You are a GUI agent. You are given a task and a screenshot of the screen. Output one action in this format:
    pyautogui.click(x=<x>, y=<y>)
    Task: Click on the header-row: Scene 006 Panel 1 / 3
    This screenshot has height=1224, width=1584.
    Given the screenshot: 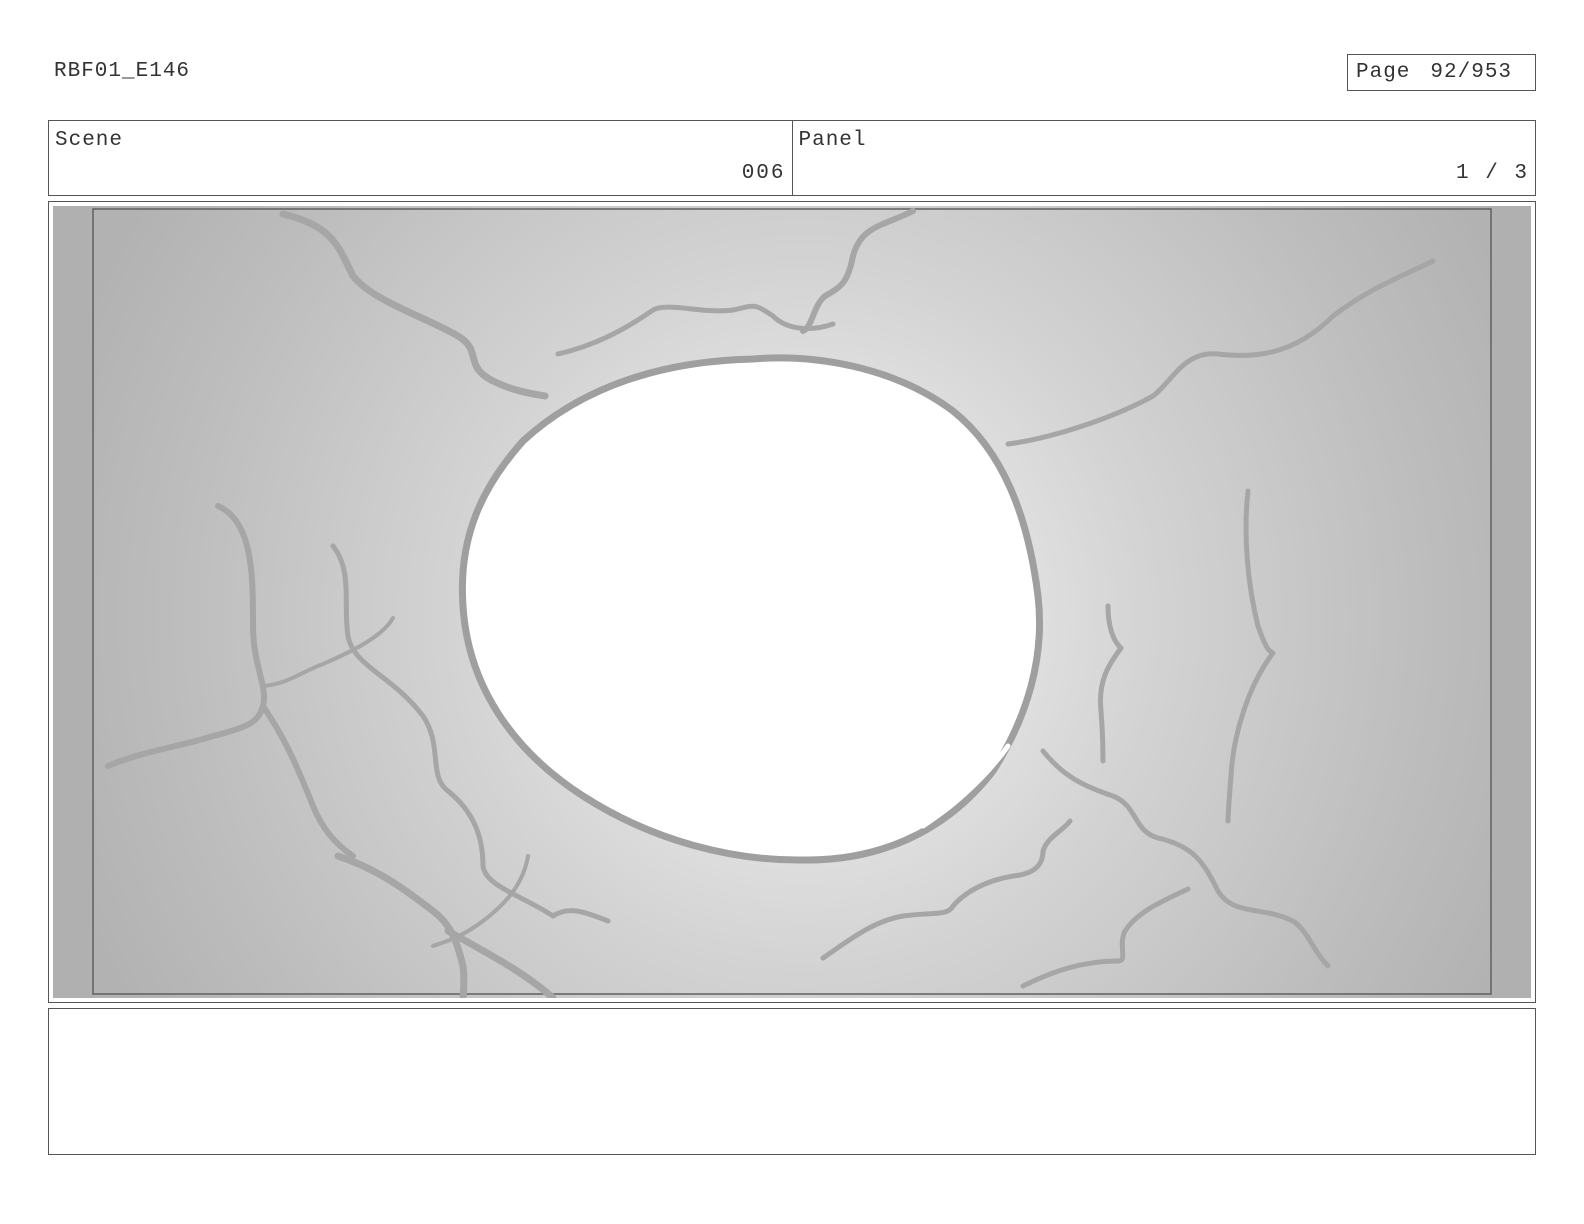 What is the action you would take?
    pyautogui.click(x=792, y=158)
    